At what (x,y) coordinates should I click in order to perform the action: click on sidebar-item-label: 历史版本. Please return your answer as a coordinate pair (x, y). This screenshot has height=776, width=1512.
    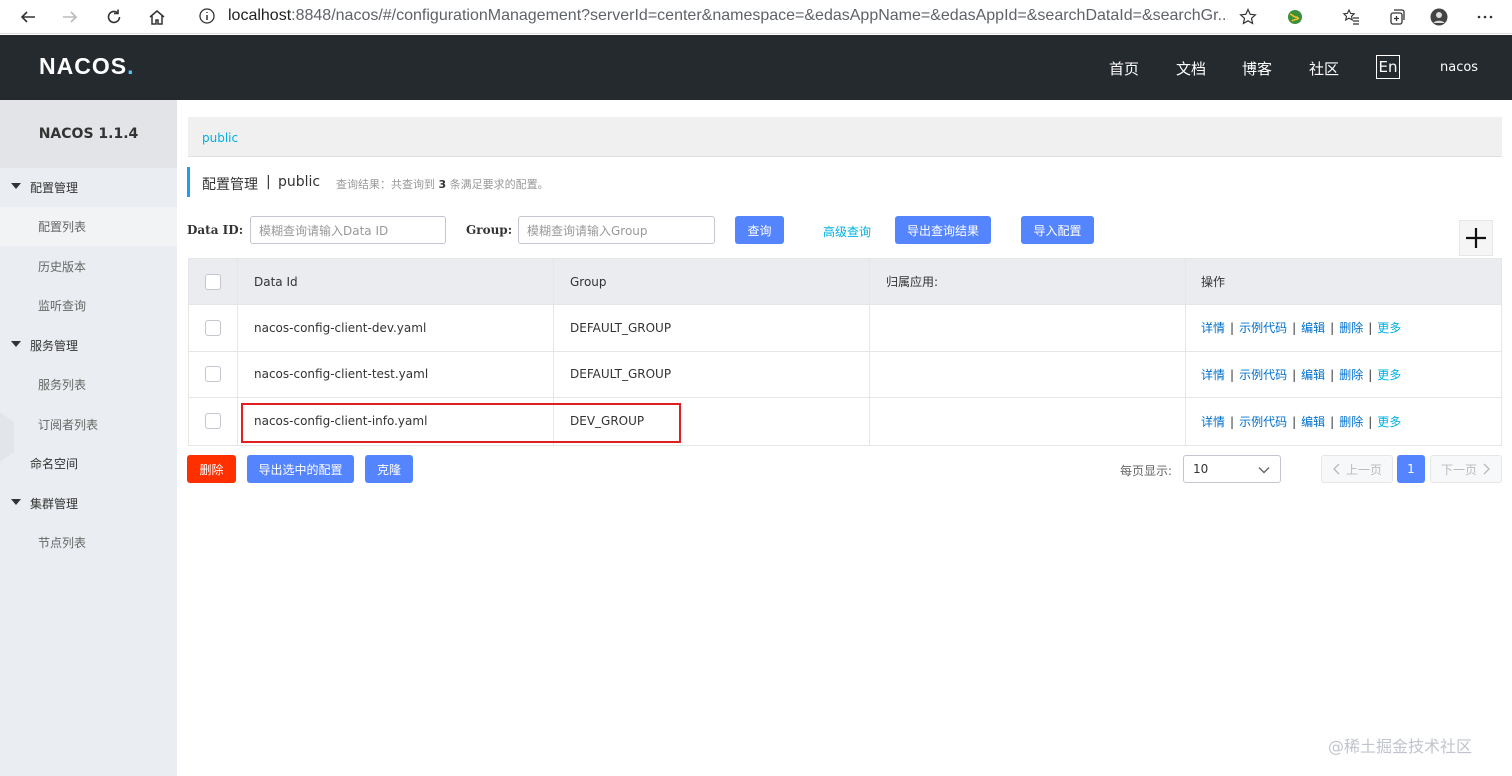
    Looking at the image, I should click on (62, 267).